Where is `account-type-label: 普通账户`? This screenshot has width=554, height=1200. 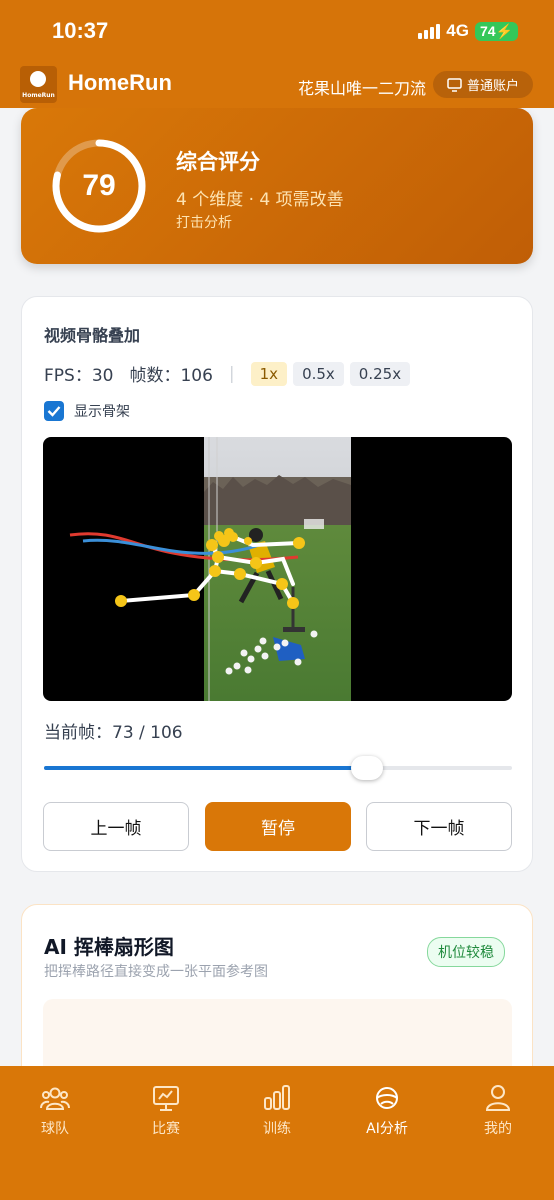
account-type-label: 普通账户 is located at coordinates (492, 86).